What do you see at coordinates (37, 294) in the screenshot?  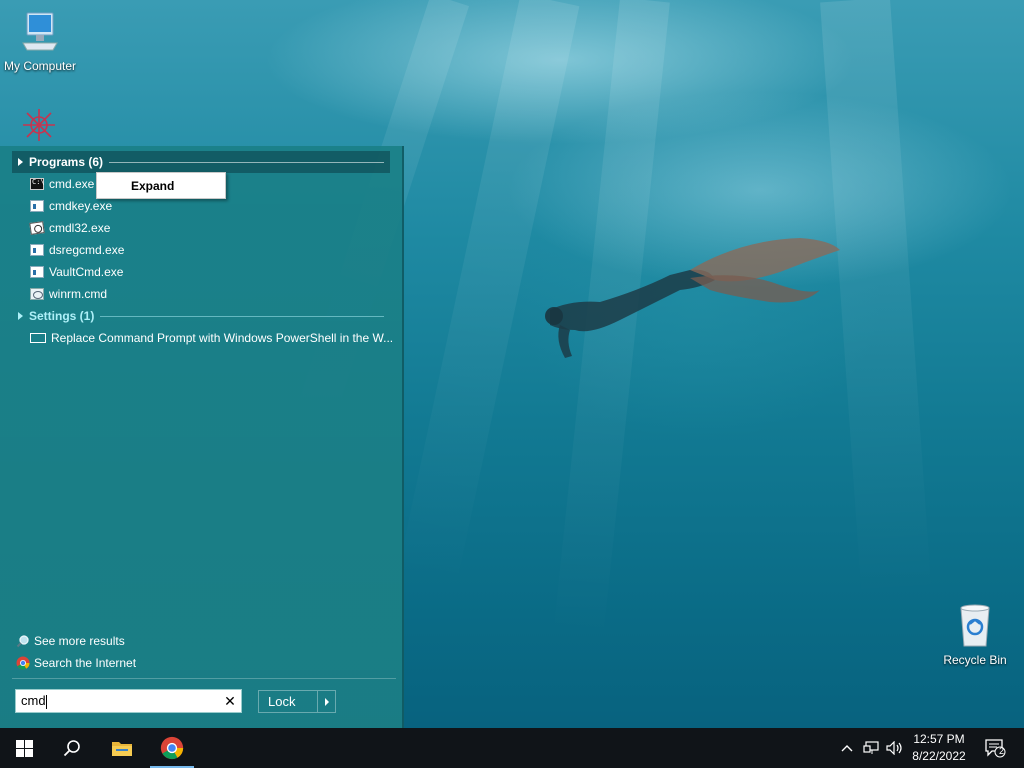 I see `script-icon` at bounding box center [37, 294].